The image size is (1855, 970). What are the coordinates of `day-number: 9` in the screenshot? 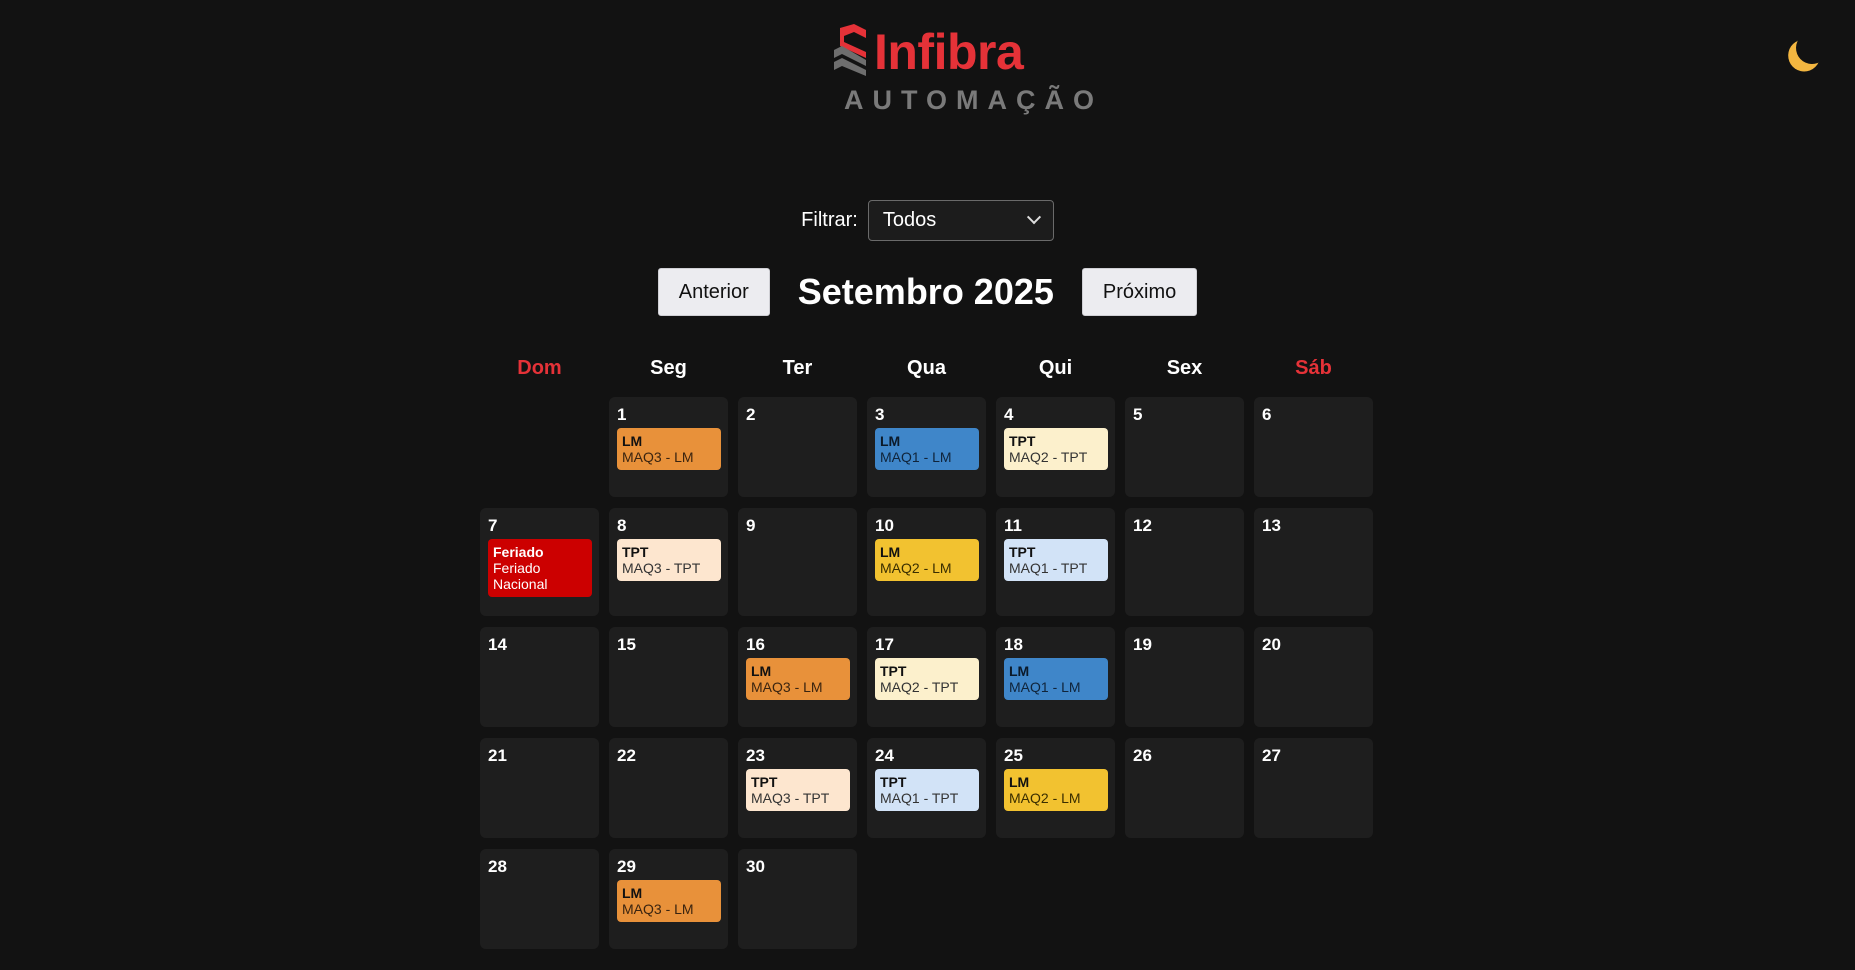 It's located at (751, 525).